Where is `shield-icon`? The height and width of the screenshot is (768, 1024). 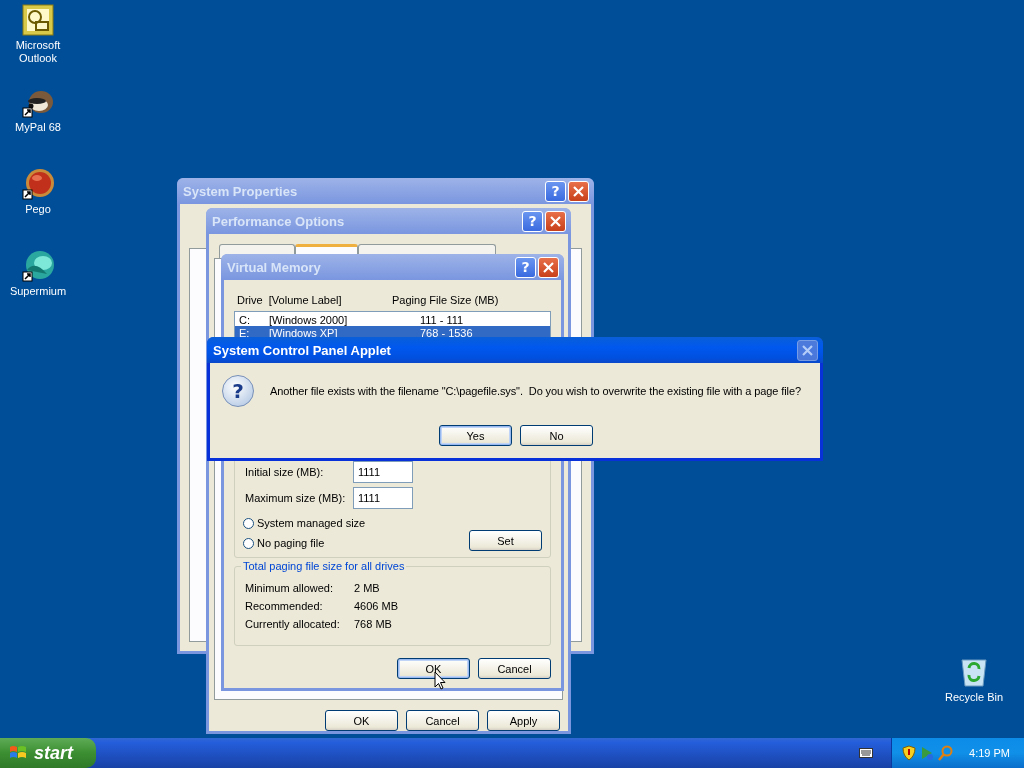
shield-icon is located at coordinates (909, 753).